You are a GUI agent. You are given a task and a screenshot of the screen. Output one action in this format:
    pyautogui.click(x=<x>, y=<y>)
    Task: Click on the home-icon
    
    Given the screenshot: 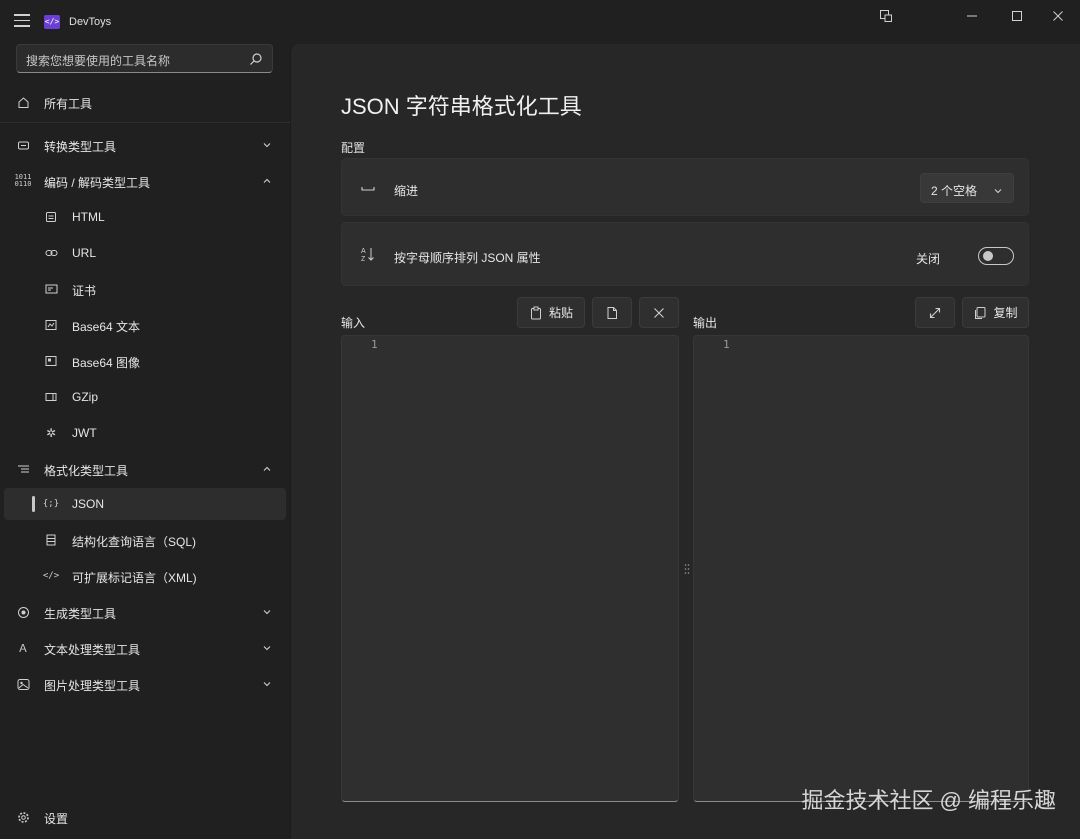 What is the action you would take?
    pyautogui.click(x=23, y=102)
    